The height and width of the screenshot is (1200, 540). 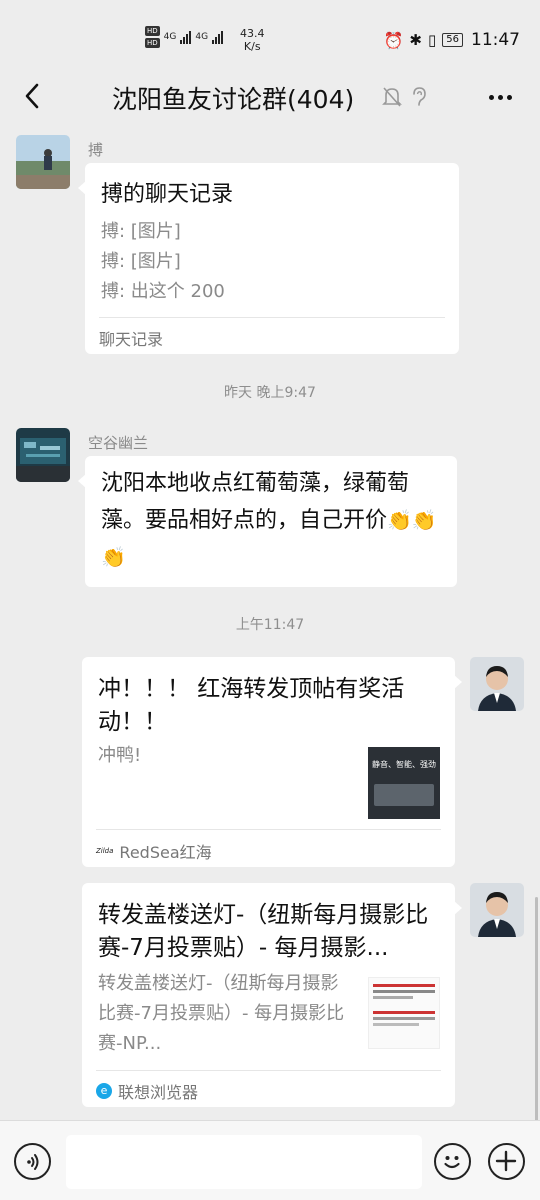 I want to click on speed-unit: K/s, so click(x=252, y=46).